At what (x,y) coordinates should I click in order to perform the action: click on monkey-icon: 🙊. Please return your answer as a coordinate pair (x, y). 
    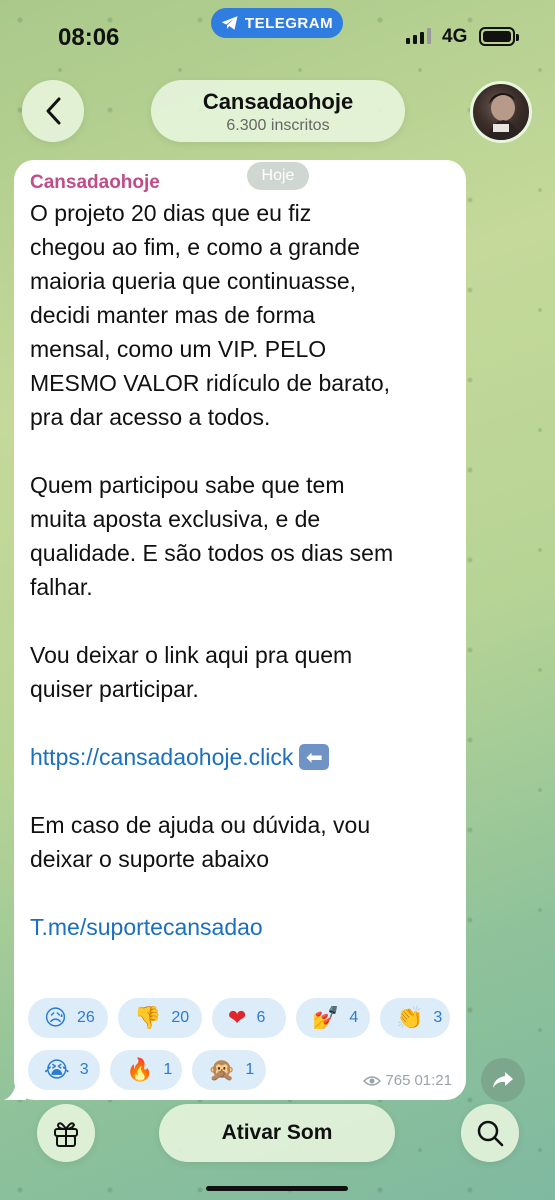
    Looking at the image, I should click on (222, 1069).